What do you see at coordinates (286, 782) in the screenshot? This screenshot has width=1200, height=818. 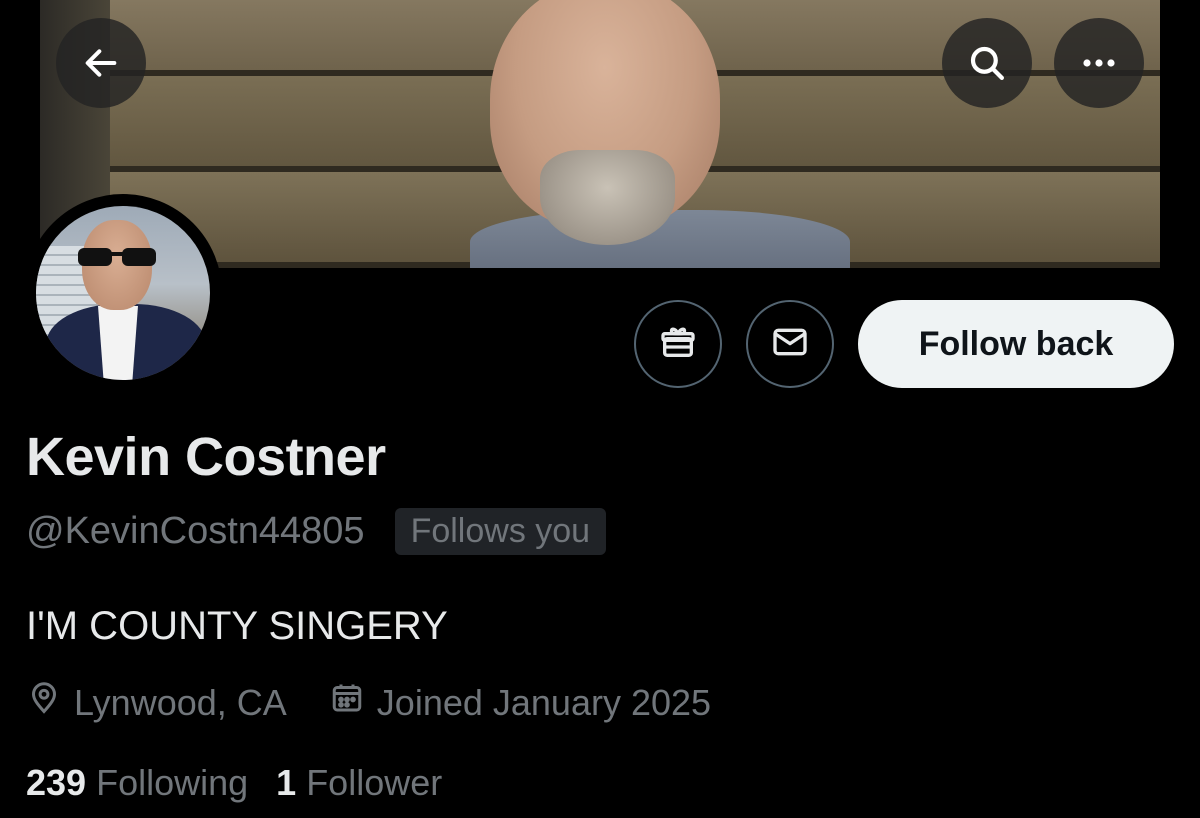 I see `followers-count: 1` at bounding box center [286, 782].